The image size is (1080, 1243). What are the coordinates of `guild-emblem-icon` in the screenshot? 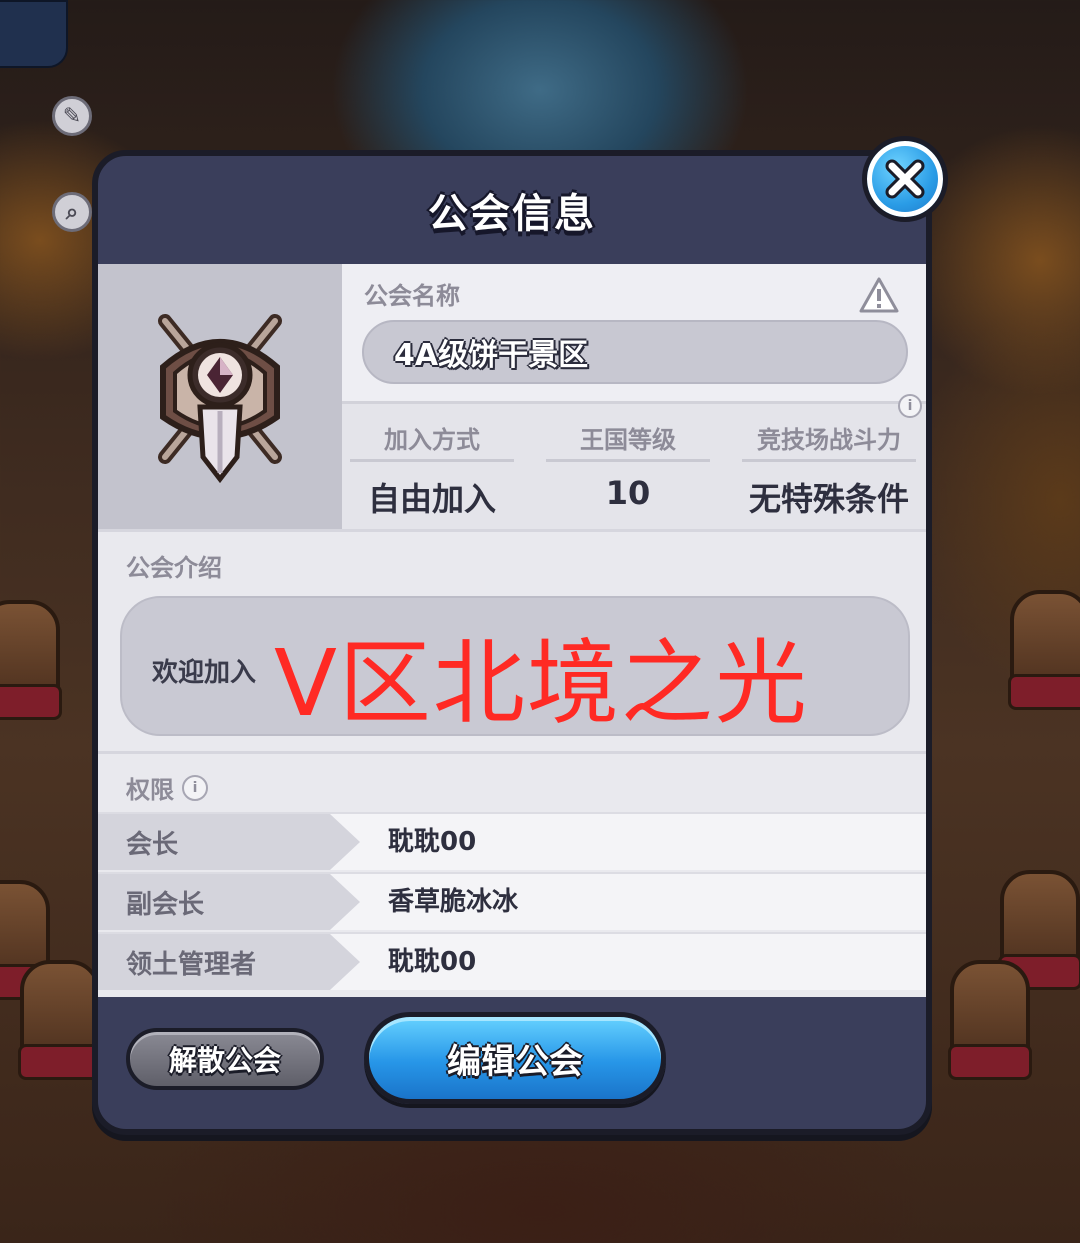 It's located at (220, 398).